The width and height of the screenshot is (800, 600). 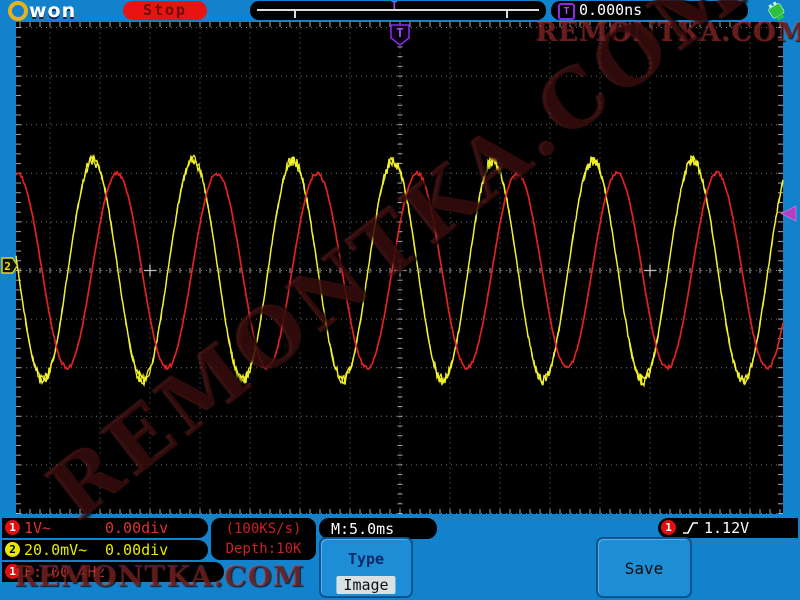 I want to click on trigger-level-value: 1.12V, so click(x=727, y=528).